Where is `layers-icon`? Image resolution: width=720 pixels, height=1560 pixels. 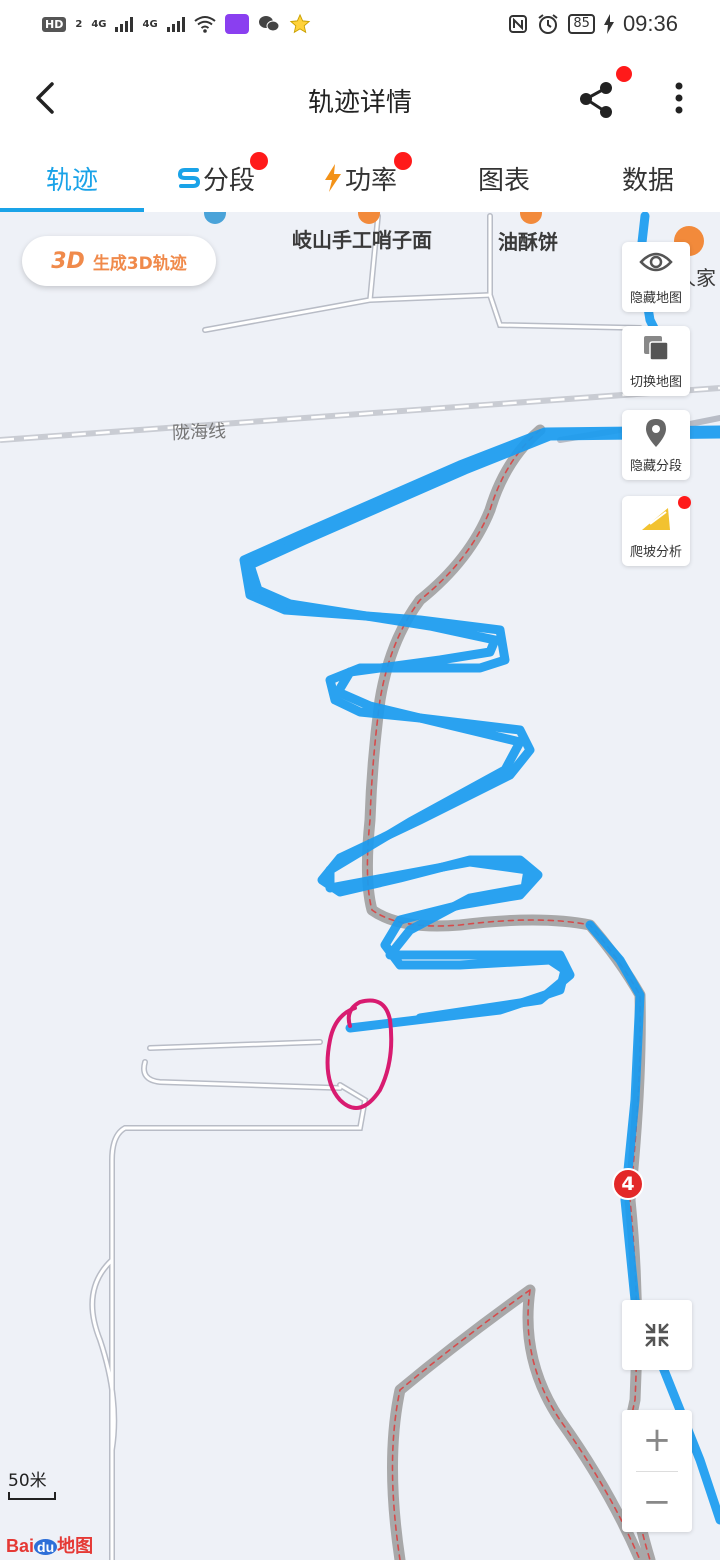 layers-icon is located at coordinates (656, 348).